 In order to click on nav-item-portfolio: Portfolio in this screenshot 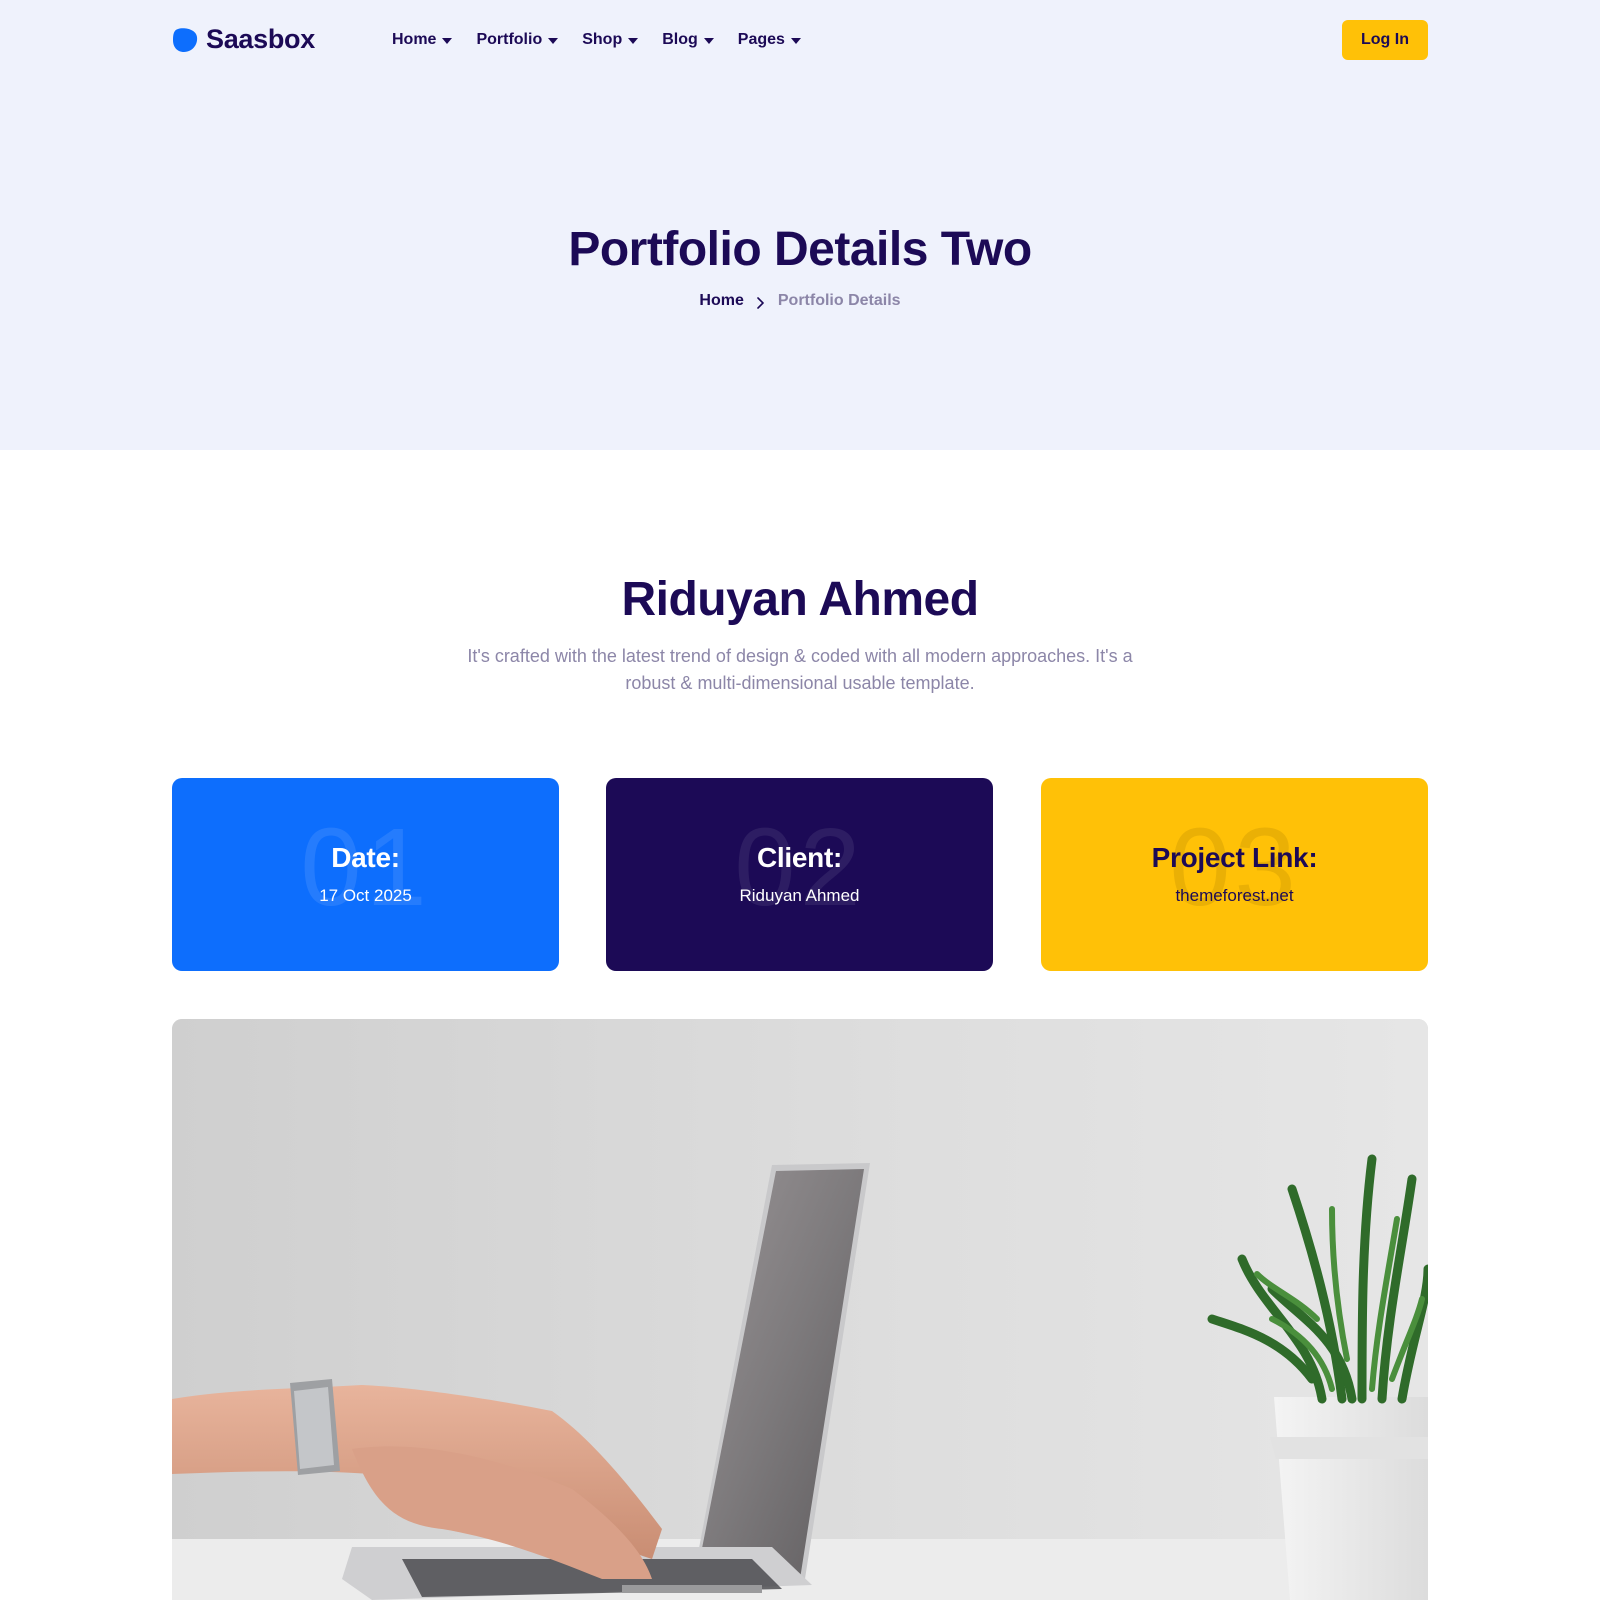, I will do `click(517, 40)`.